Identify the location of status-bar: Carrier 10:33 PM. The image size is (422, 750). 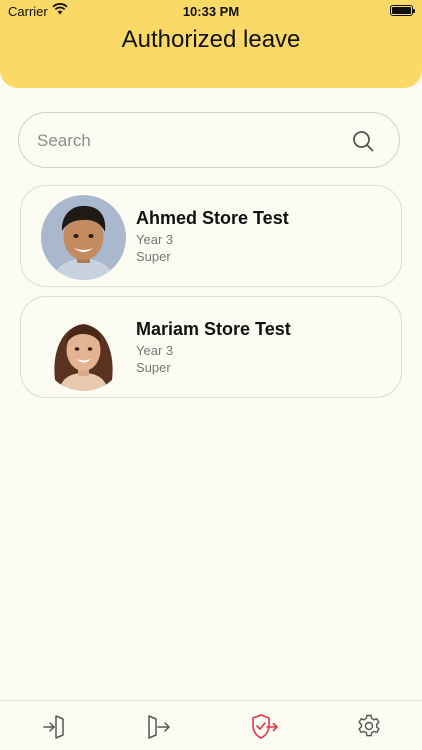
(211, 11).